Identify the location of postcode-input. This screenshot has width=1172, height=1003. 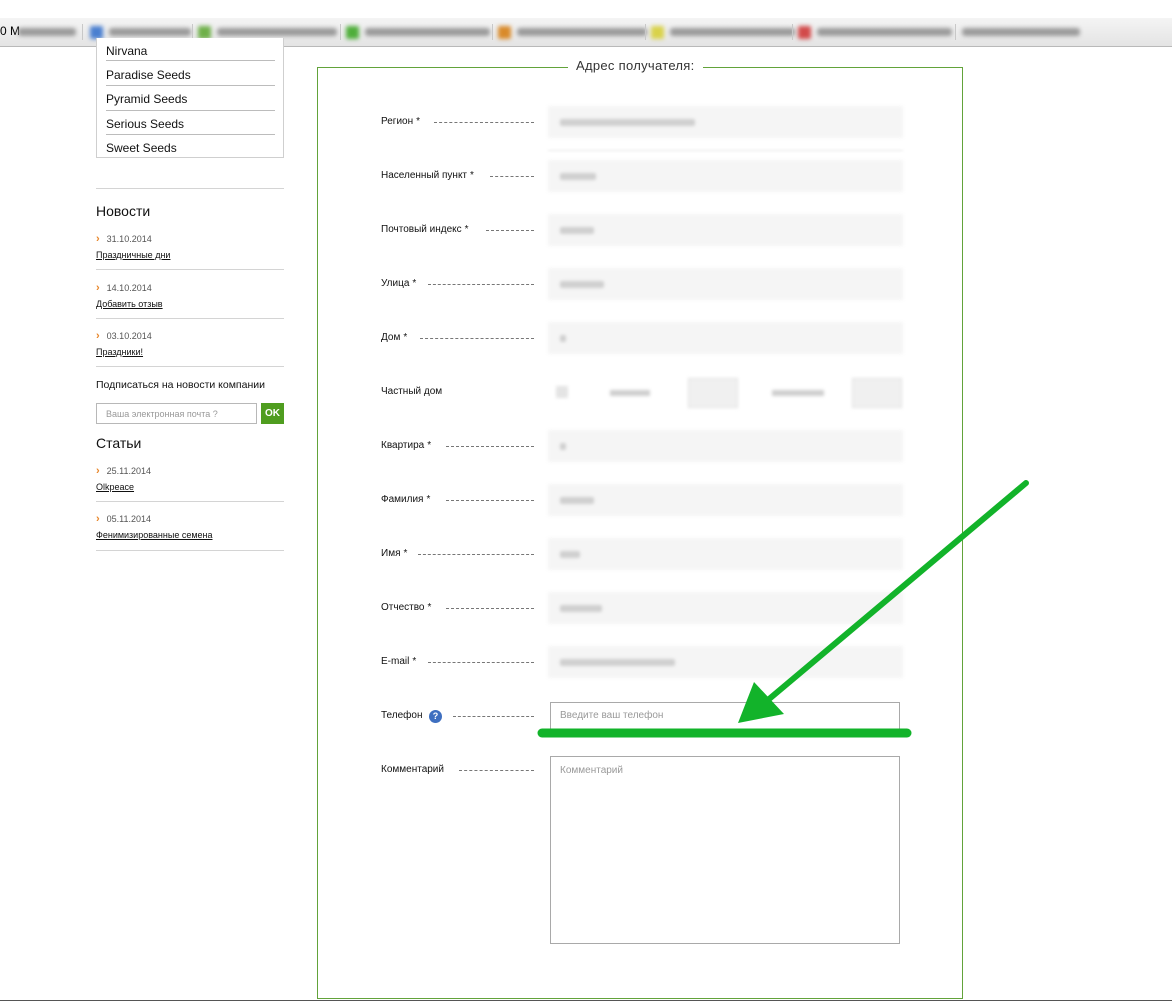
(725, 230).